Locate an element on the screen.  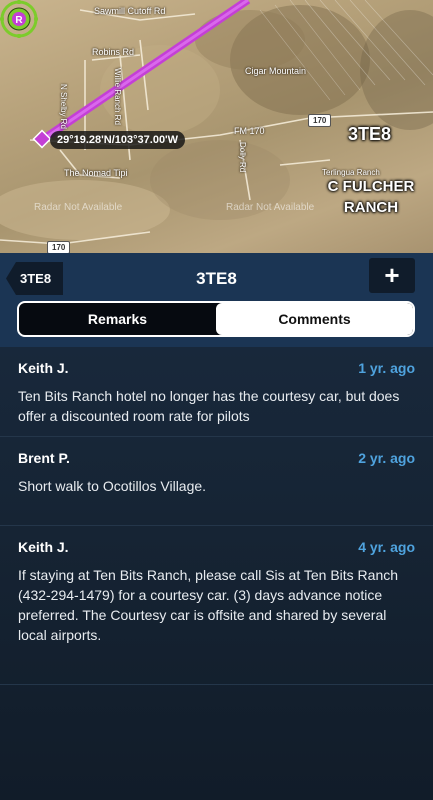
tab-comments: Comments is located at coordinates (314, 319).